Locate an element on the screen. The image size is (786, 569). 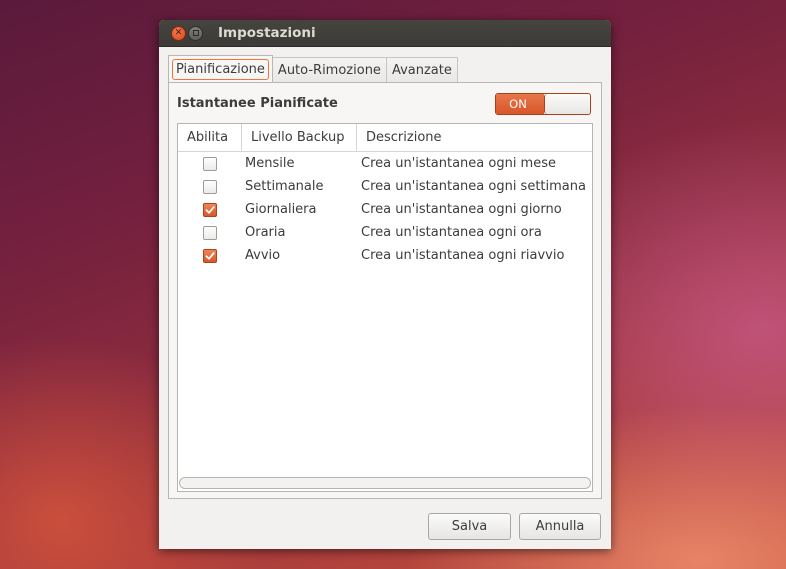
maximize-icon is located at coordinates (195, 33).